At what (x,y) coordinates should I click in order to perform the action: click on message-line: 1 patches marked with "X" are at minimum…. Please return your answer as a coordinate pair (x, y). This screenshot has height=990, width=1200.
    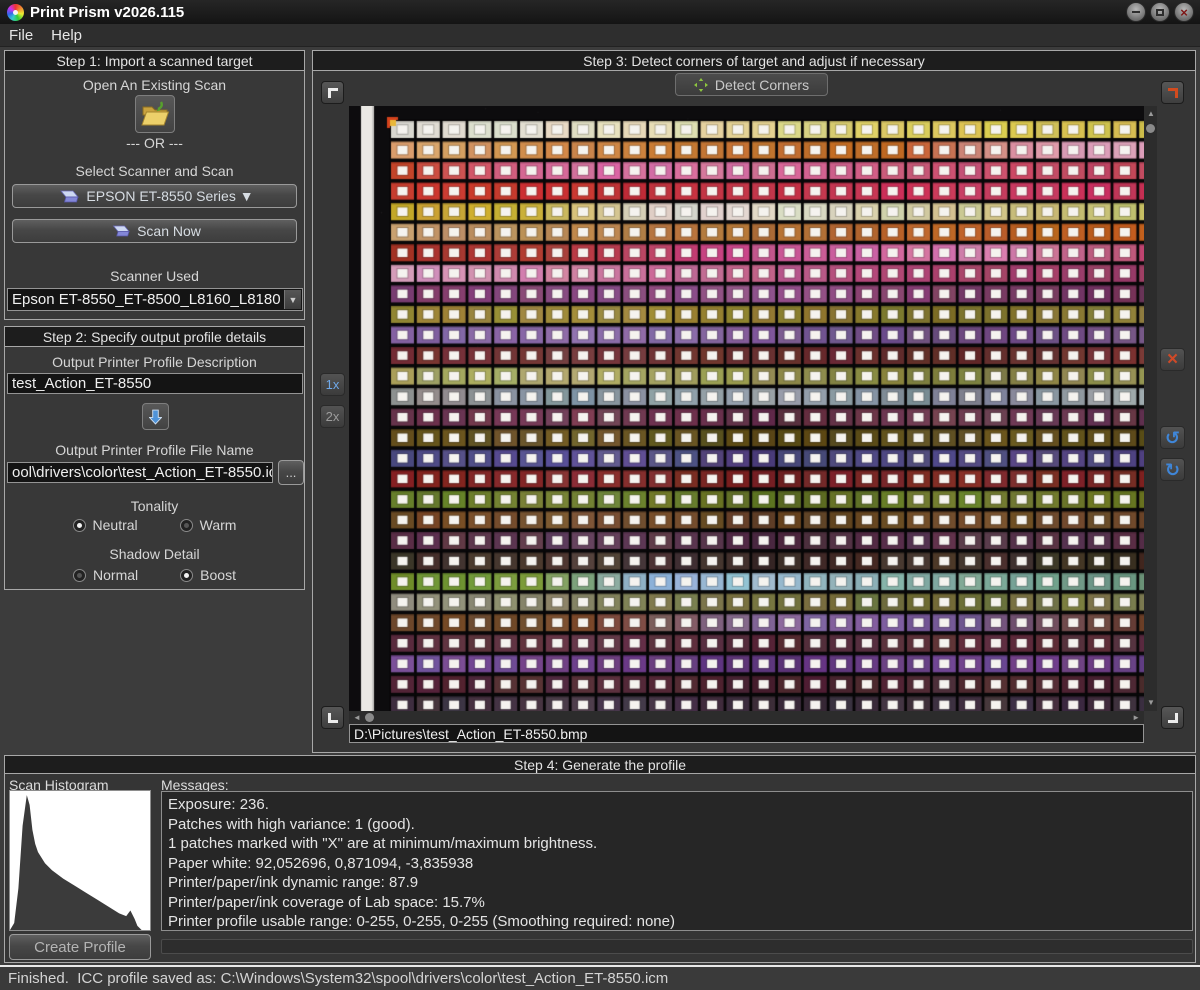
    Looking at the image, I should click on (383, 843).